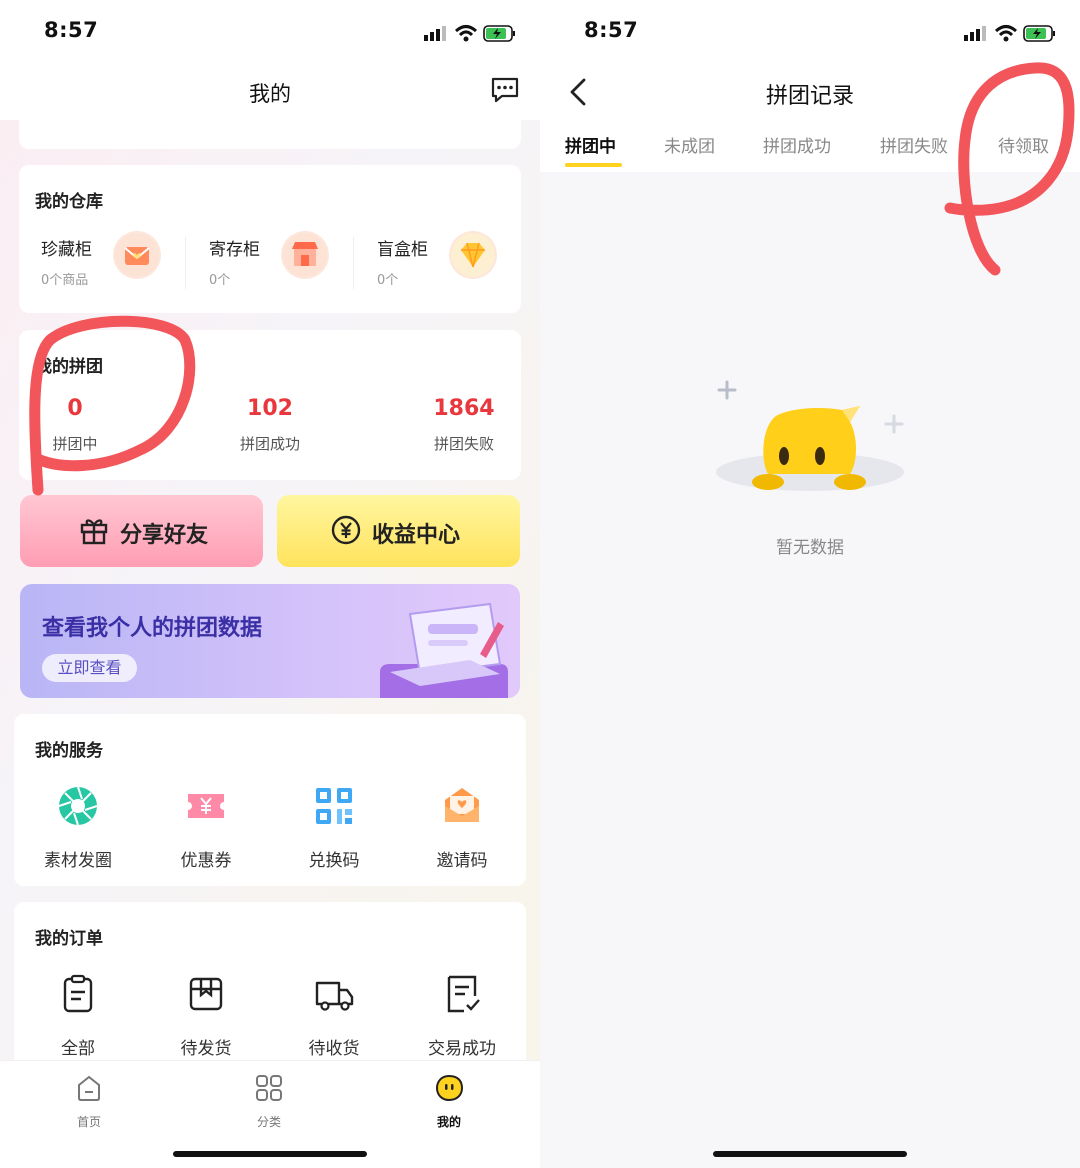 This screenshot has width=1080, height=1168. What do you see at coordinates (464, 425) in the screenshot?
I see `stat-failed: 1864 拼团失败` at bounding box center [464, 425].